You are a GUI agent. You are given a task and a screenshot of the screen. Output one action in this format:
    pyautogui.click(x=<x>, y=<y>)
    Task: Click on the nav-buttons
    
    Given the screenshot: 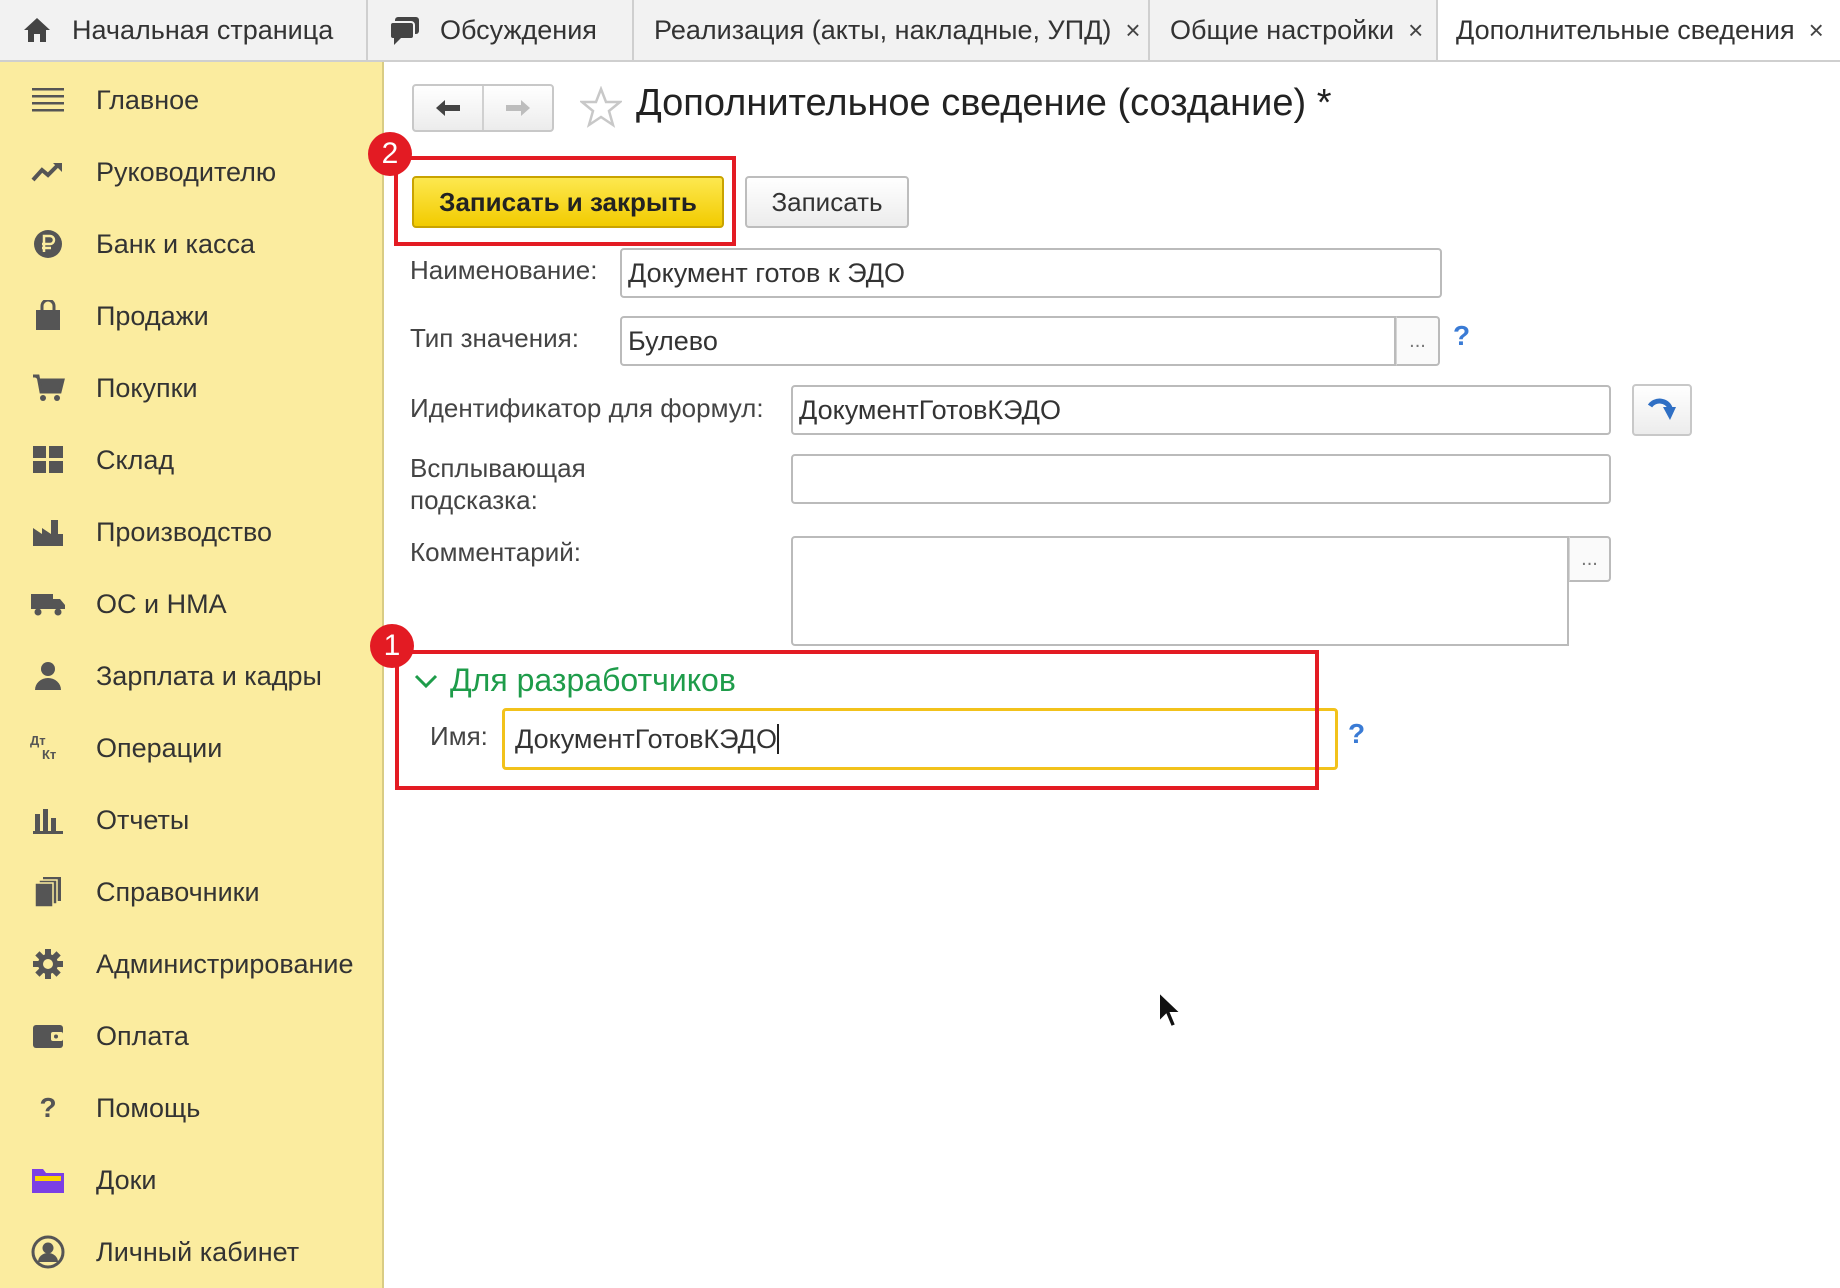 What is the action you would take?
    pyautogui.click(x=483, y=108)
    